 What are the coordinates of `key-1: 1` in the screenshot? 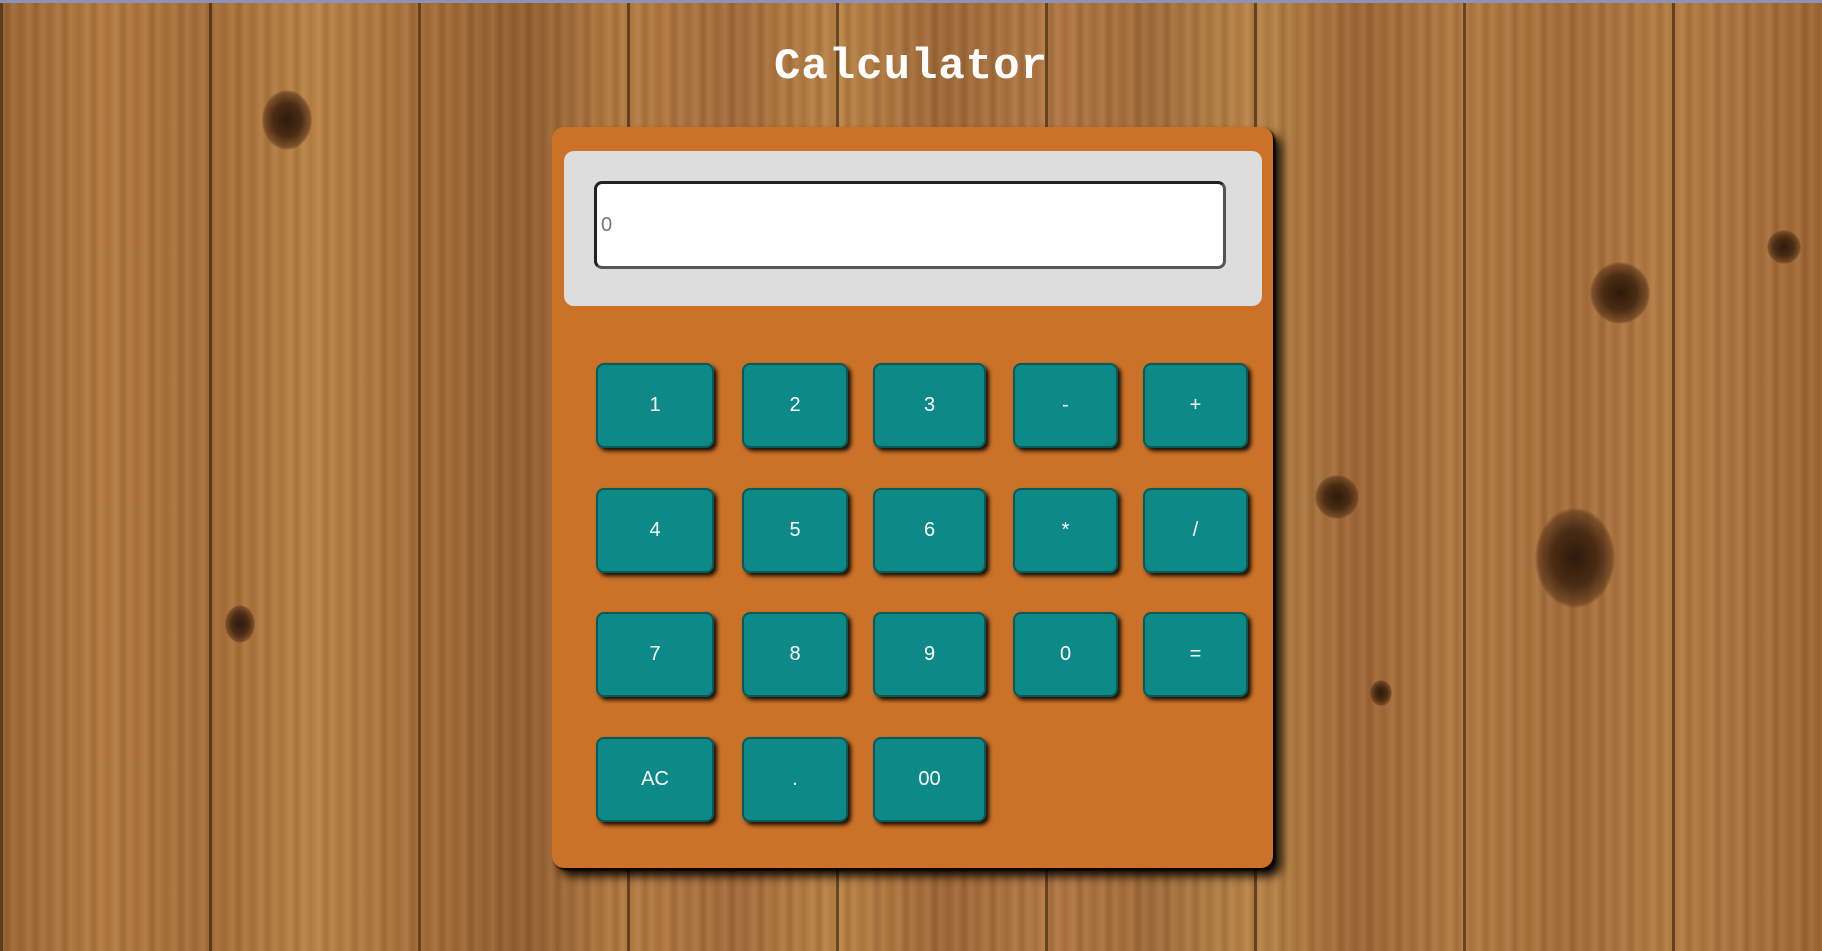 It's located at (655, 405).